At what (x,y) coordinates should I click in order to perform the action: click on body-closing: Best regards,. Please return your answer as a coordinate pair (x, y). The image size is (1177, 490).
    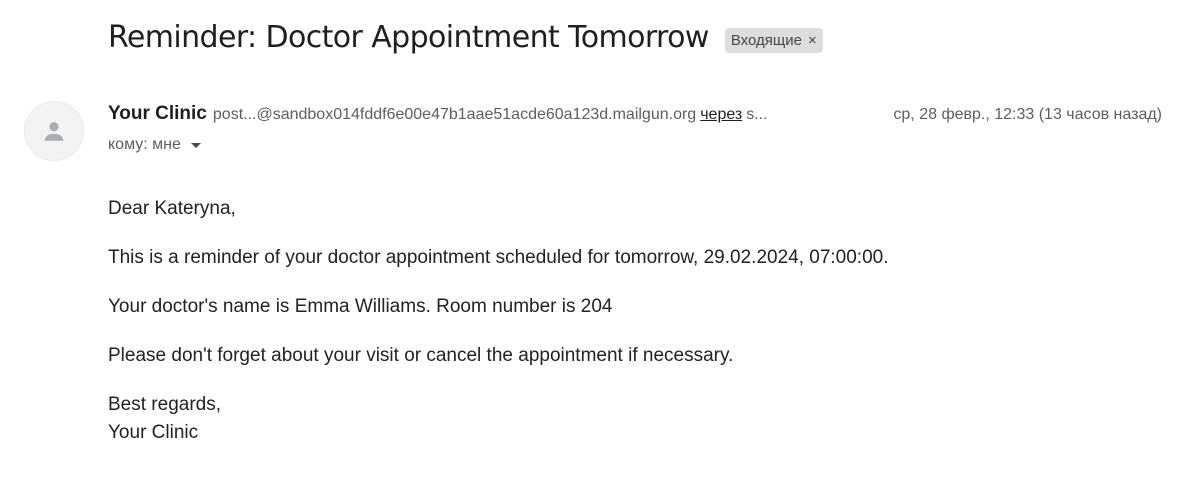
    Looking at the image, I should click on (164, 404).